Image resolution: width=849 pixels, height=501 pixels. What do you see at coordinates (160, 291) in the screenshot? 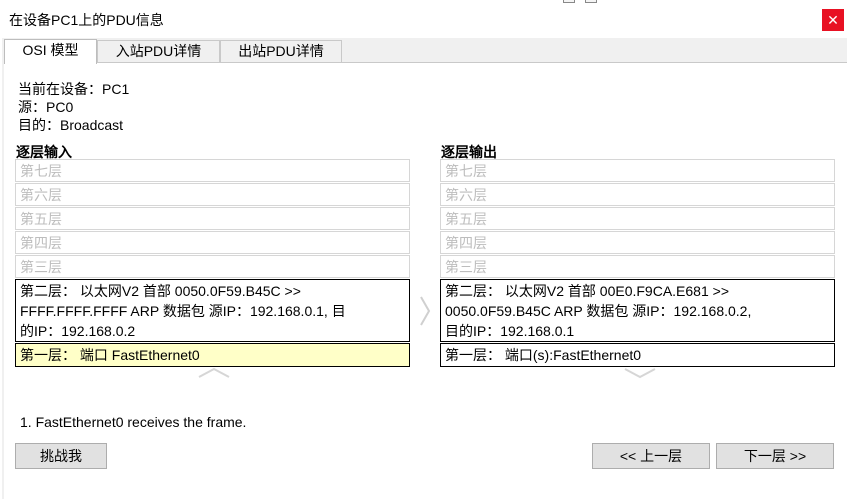
I see `in-layer-2-line-1: 第二层： 以太网V2 首部 0050.0F59.B45C >>` at bounding box center [160, 291].